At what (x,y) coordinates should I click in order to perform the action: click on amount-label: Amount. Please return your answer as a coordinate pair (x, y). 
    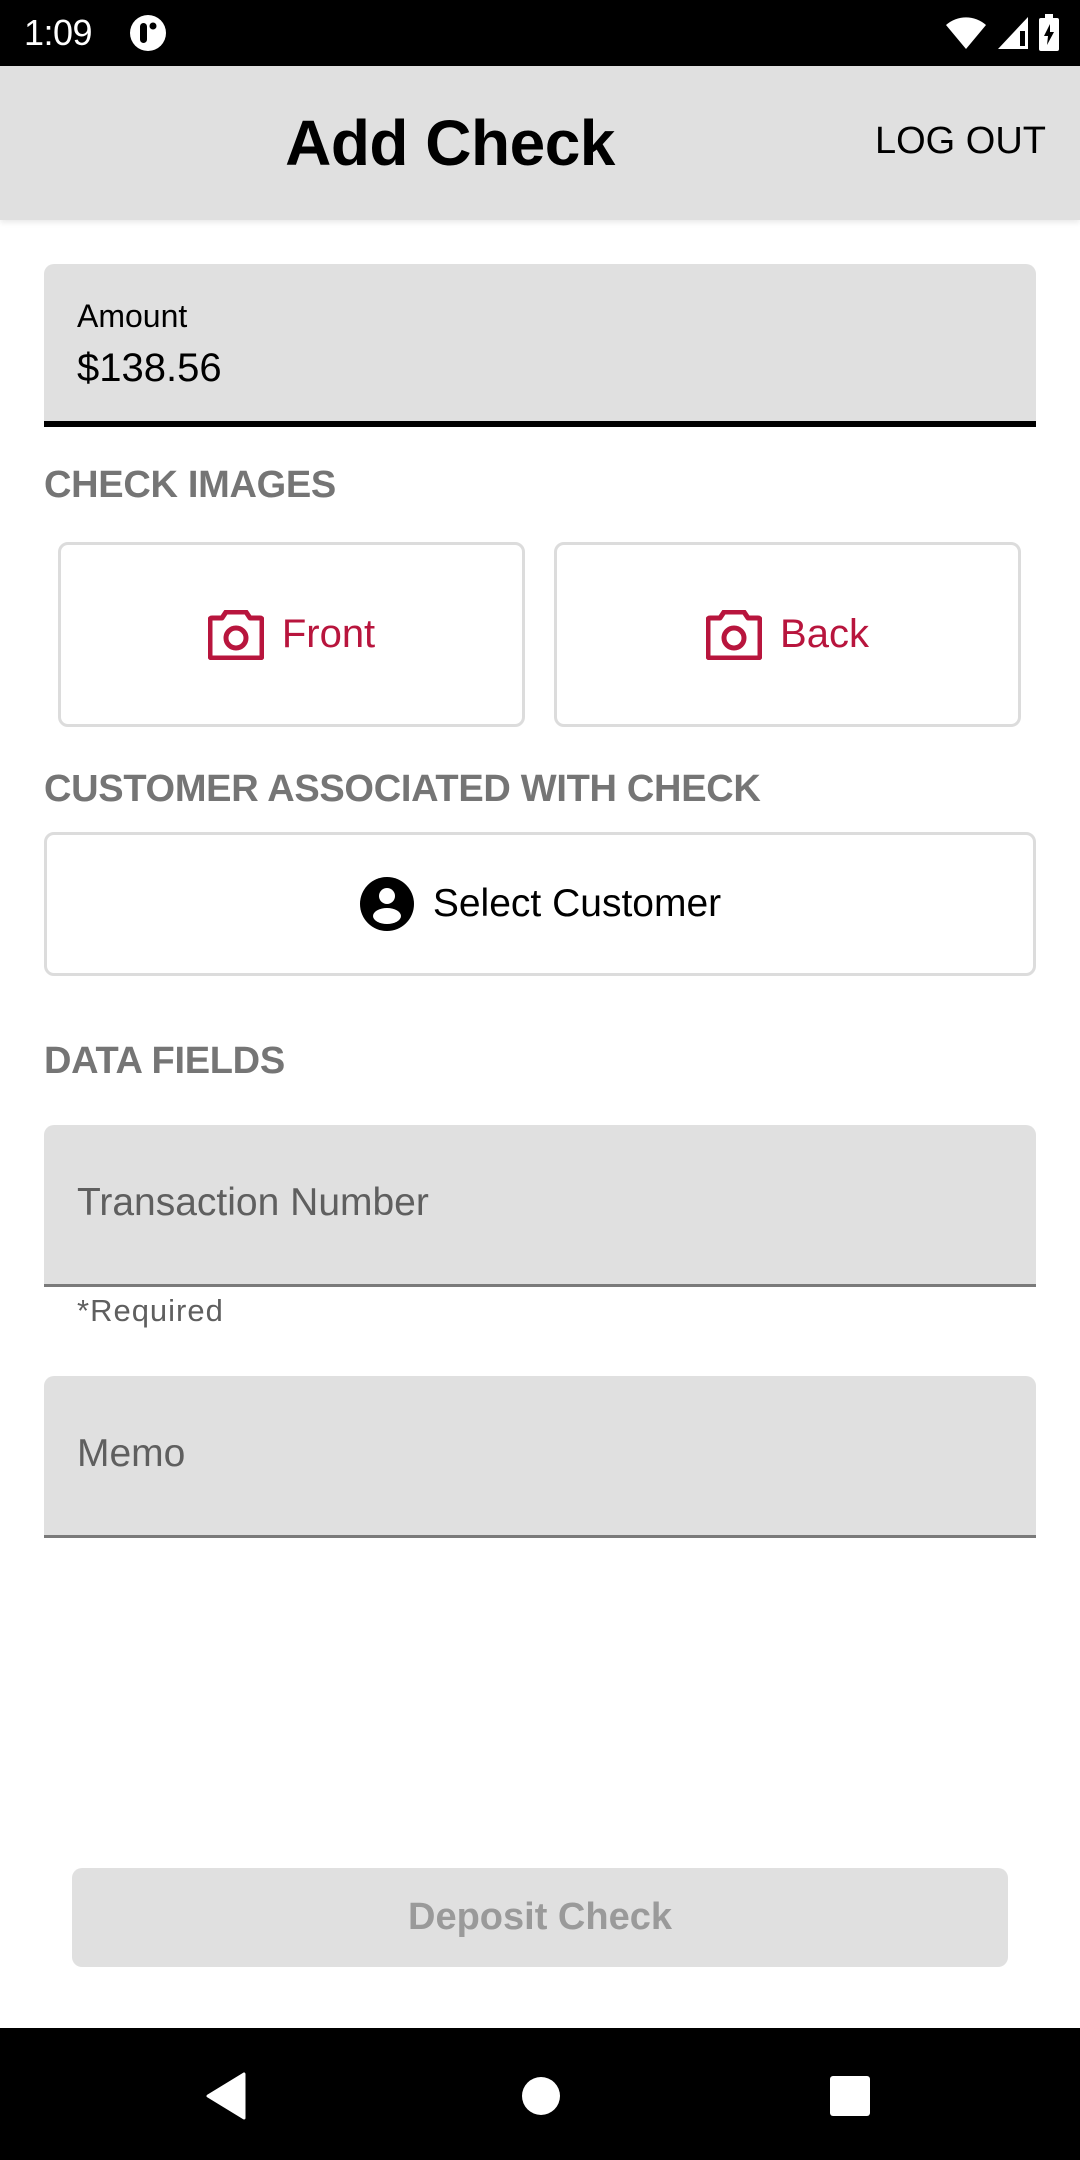
    Looking at the image, I should click on (132, 316).